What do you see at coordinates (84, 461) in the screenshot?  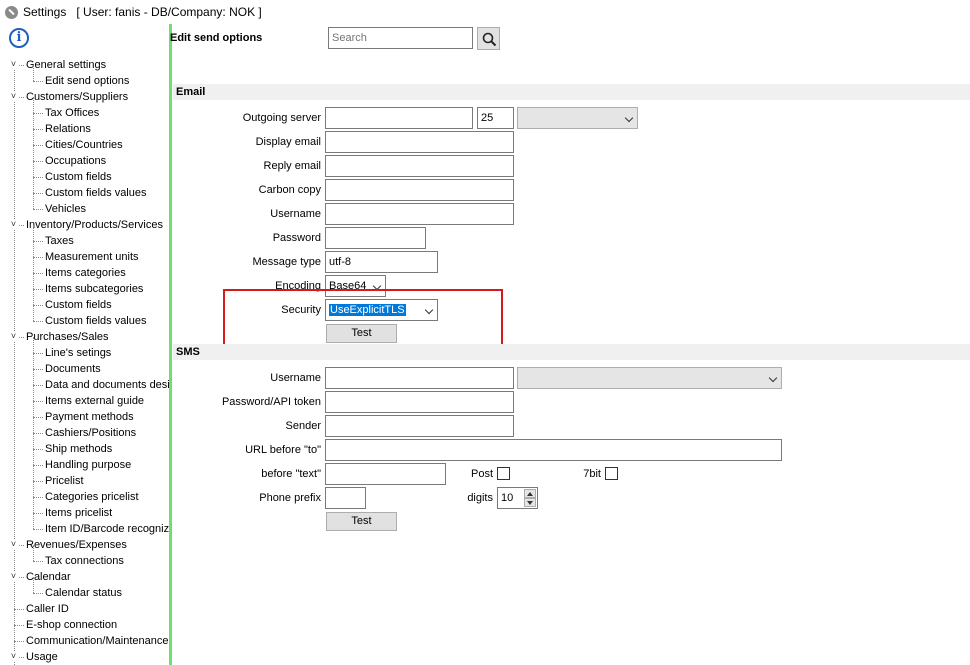 I see `tree-item: Handling purpose` at bounding box center [84, 461].